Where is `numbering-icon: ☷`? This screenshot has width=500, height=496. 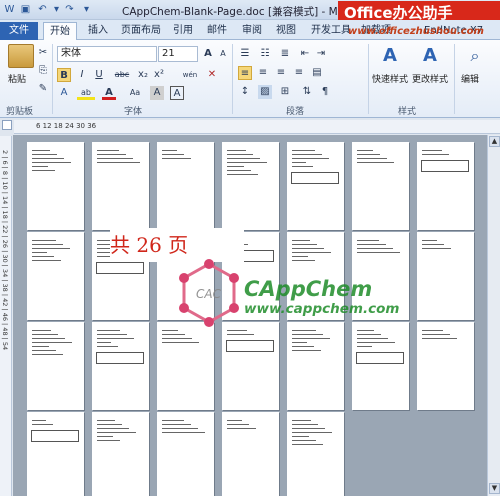
numbering-icon: ☷ is located at coordinates (265, 54).